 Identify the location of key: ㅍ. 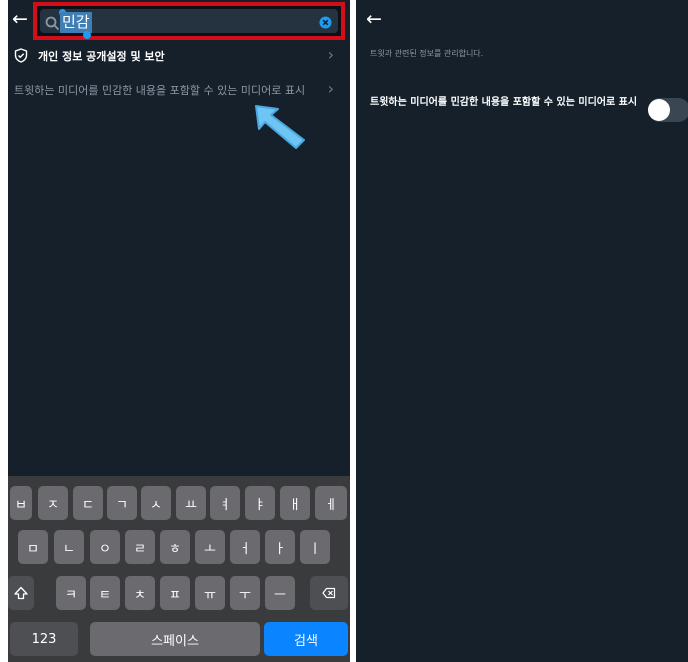
(175, 593).